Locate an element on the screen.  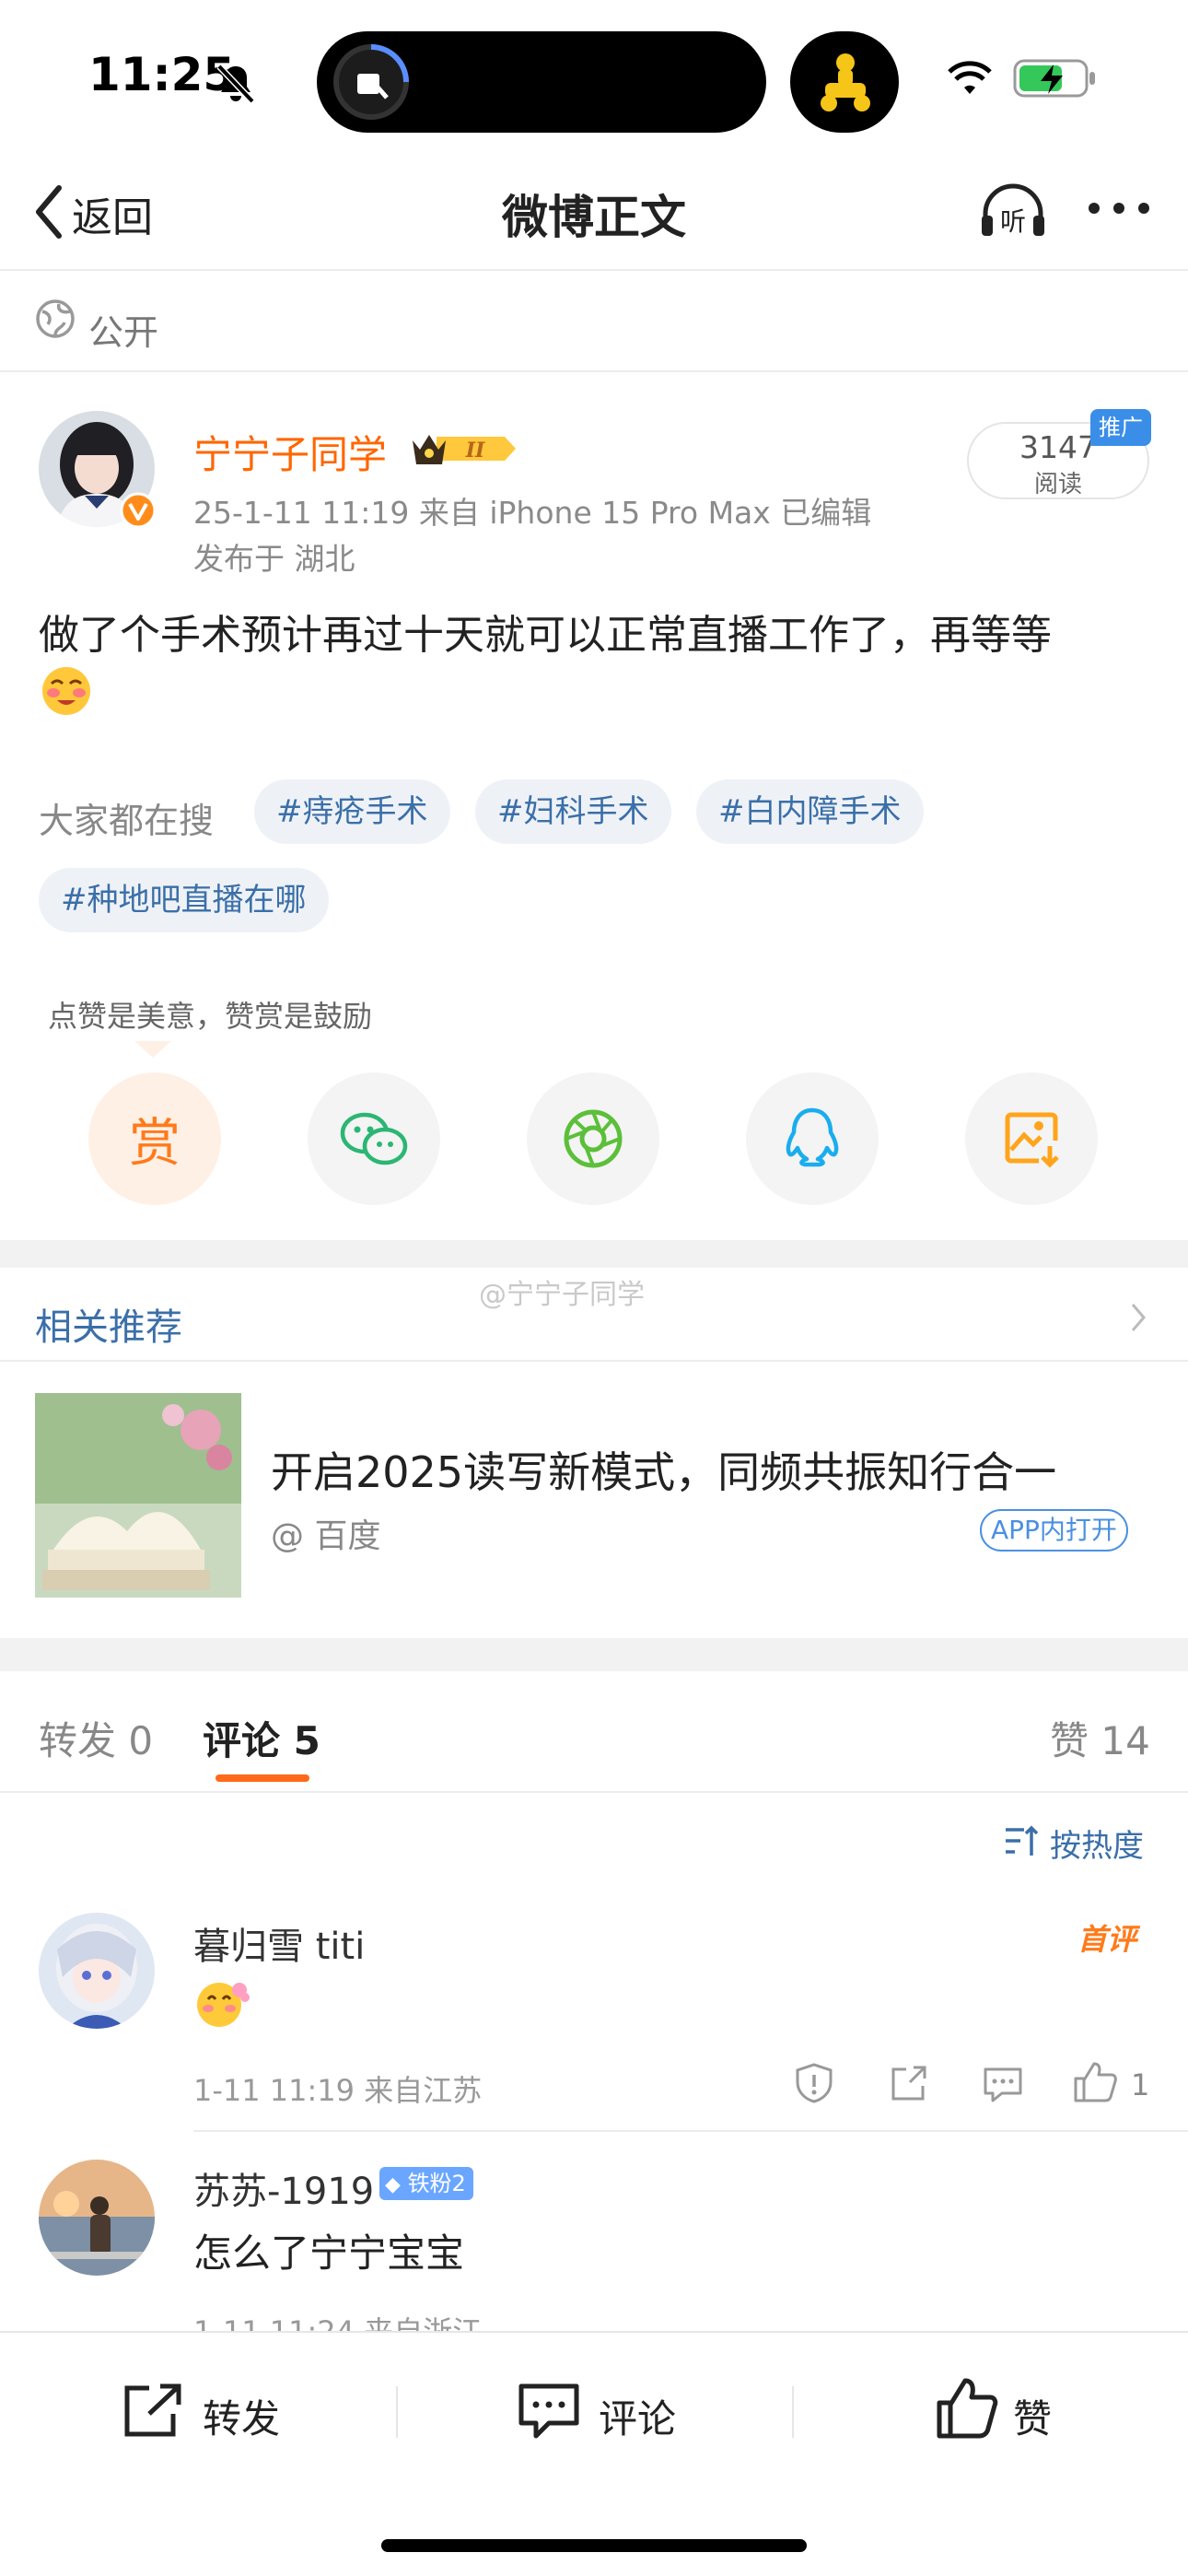
save-image-icon is located at coordinates (1032, 1140).